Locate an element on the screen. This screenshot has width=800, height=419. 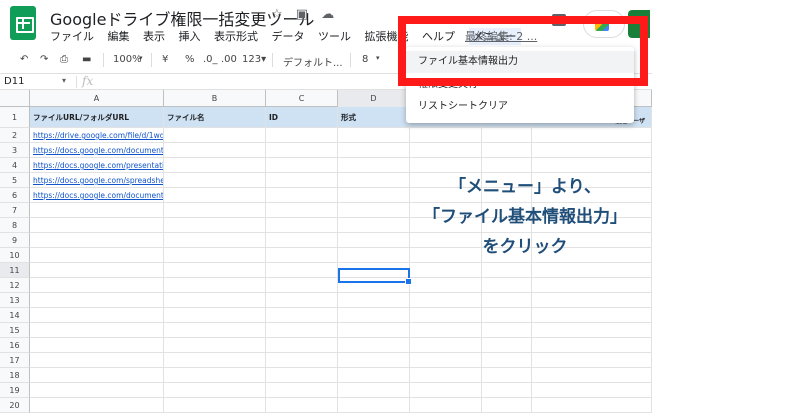
row-header: 3 is located at coordinates (15, 150).